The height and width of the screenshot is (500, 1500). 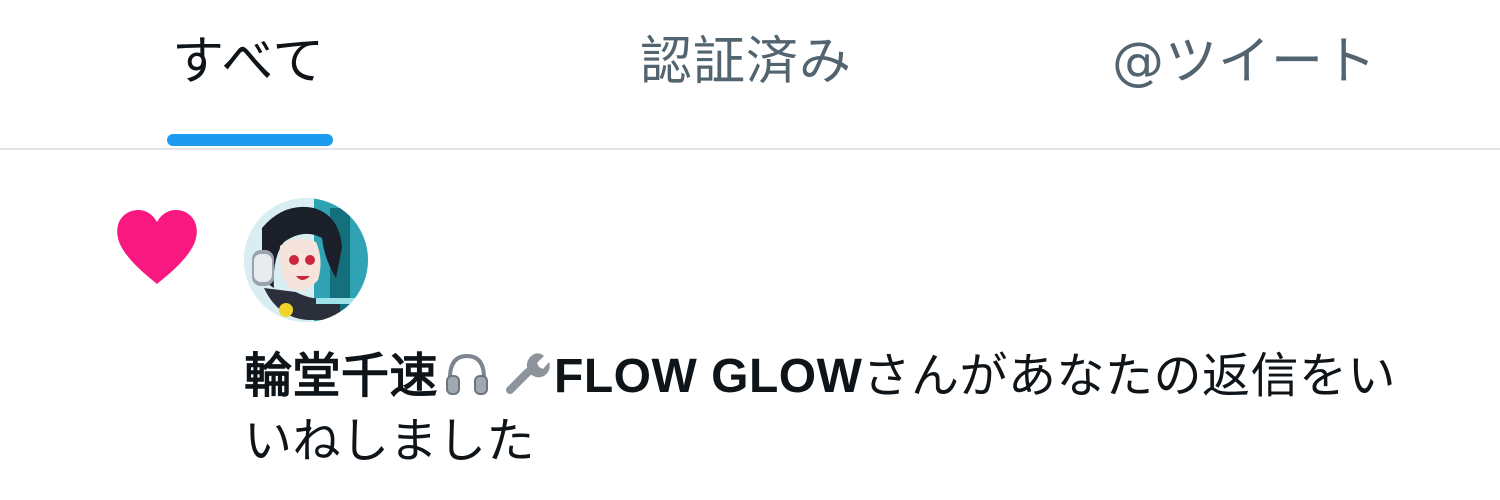 I want to click on user-name-text: 輪堂千速, so click(x=341, y=376).